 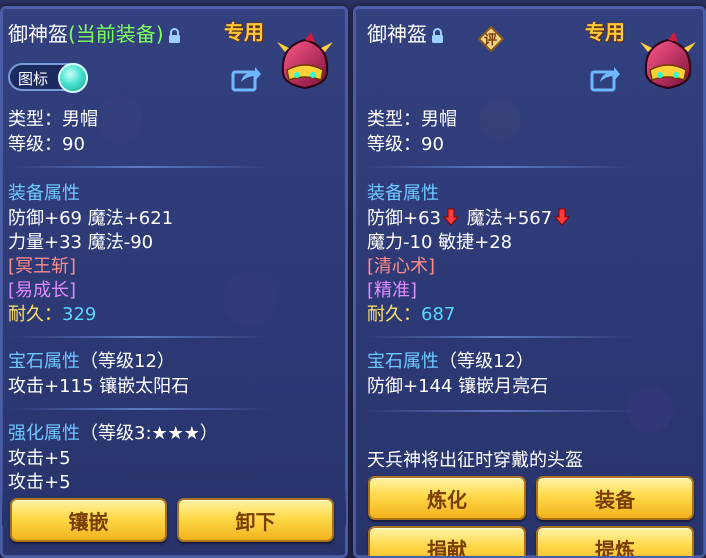 What do you see at coordinates (39, 458) in the screenshot?
I see `enhance-line-1: 攻击+5` at bounding box center [39, 458].